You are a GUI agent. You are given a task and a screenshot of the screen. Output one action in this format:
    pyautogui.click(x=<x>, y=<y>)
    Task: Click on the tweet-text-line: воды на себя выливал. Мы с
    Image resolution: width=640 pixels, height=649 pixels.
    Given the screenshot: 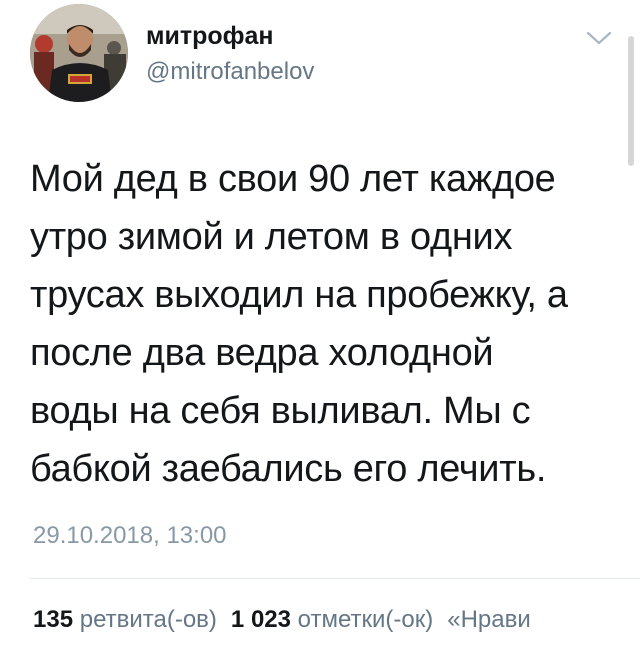 What is the action you would take?
    pyautogui.click(x=280, y=411)
    